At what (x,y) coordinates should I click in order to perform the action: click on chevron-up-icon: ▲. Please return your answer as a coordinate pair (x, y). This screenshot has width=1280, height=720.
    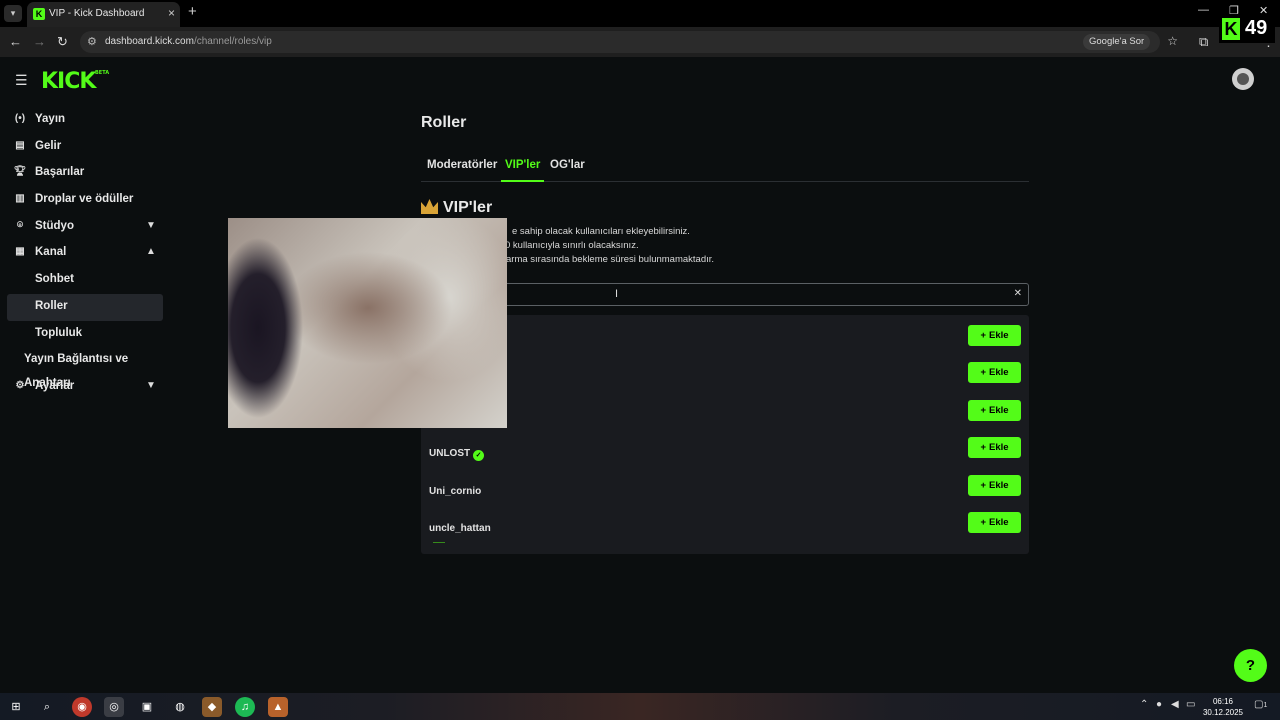
    Looking at the image, I should click on (151, 252).